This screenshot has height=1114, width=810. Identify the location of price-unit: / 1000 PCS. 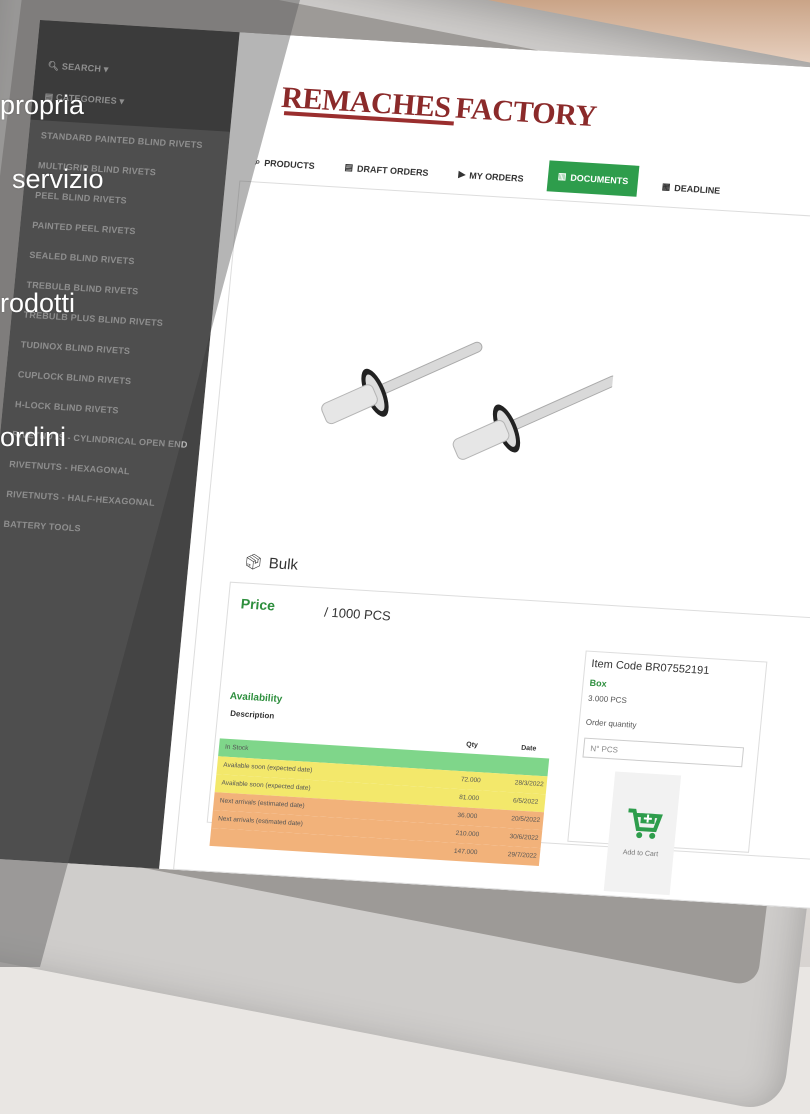
(357, 614).